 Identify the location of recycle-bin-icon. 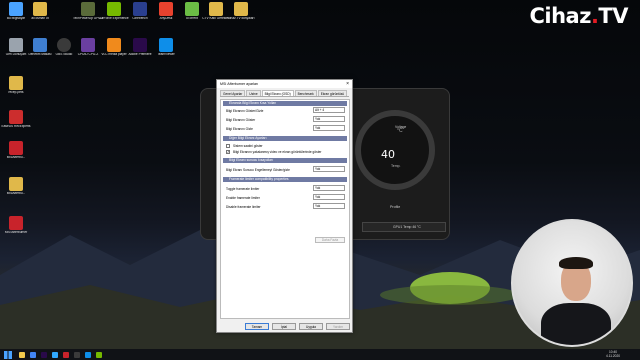
(16, 45).